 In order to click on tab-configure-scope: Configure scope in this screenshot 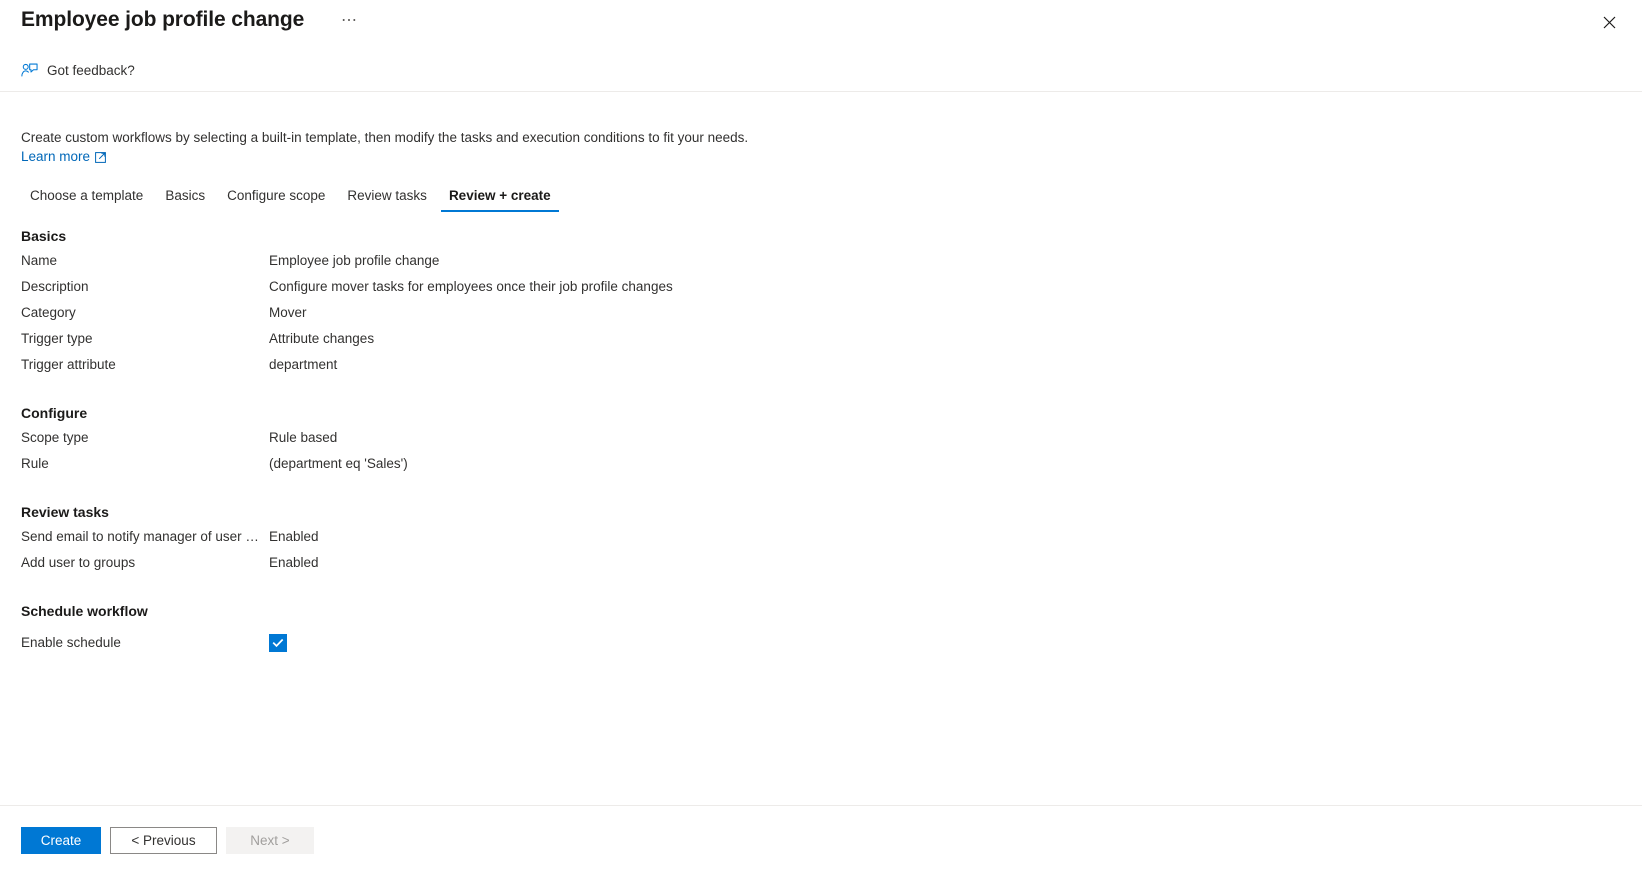, I will do `click(276, 200)`.